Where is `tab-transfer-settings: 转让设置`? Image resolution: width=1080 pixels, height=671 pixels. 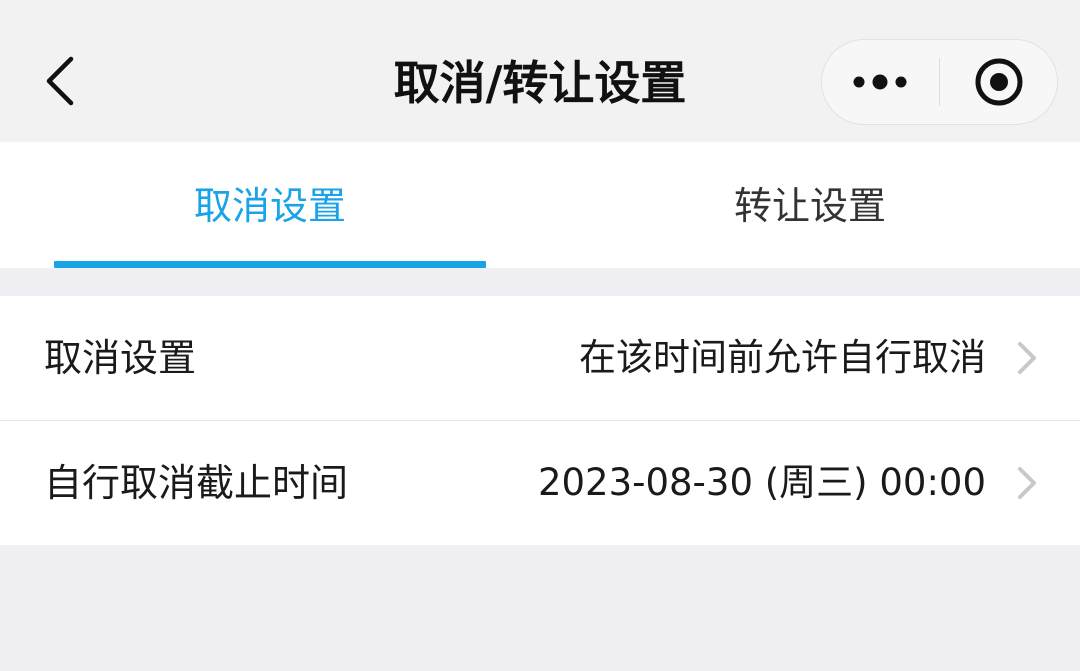
tab-transfer-settings: 转让设置 is located at coordinates (810, 205).